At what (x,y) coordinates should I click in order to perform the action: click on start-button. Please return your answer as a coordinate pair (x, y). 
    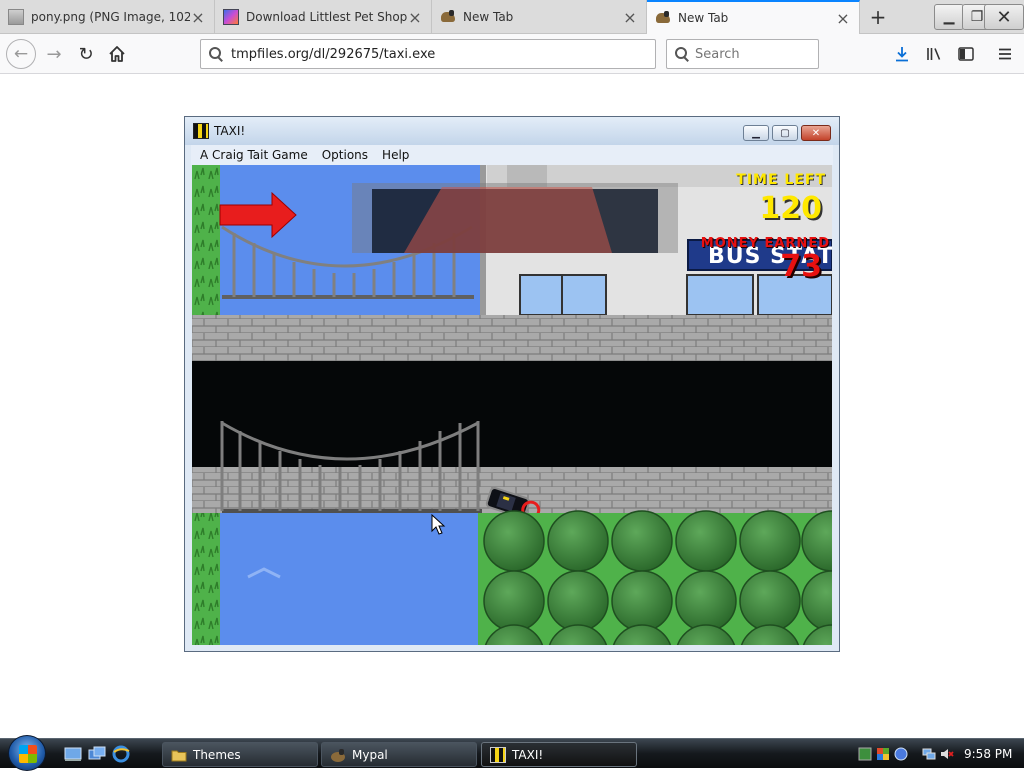
    Looking at the image, I should click on (27, 753).